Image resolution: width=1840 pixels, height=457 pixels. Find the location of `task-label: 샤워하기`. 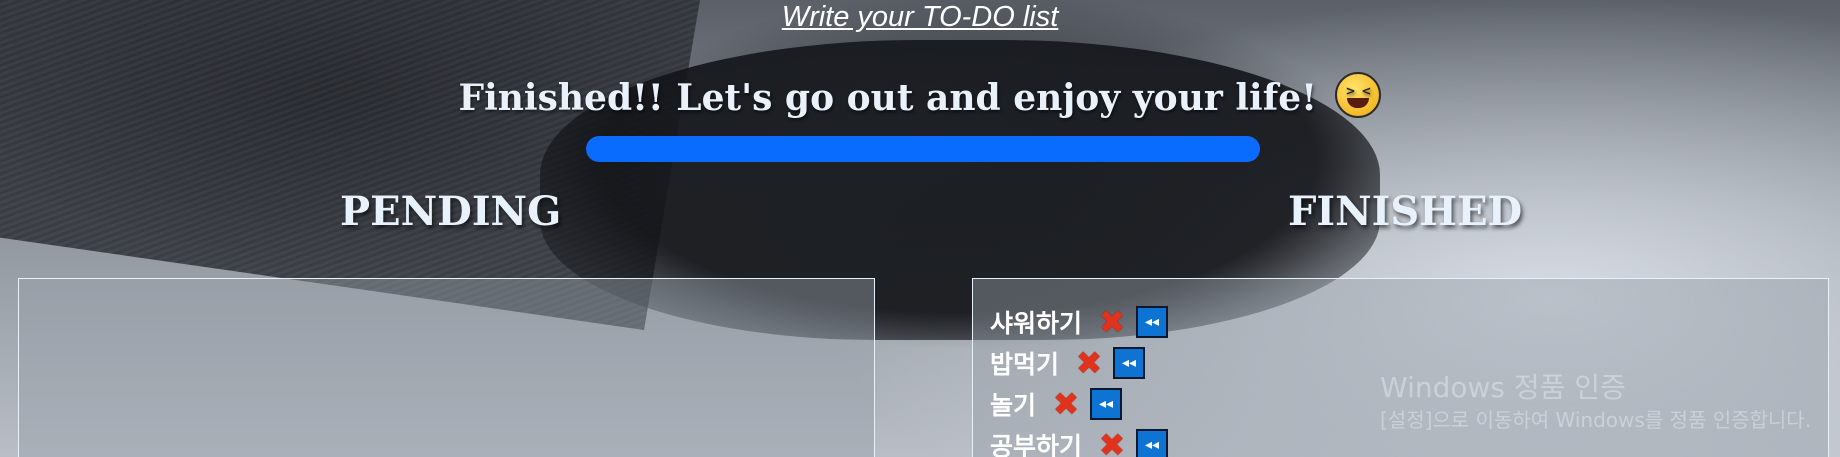

task-label: 샤워하기 is located at coordinates (1036, 323).